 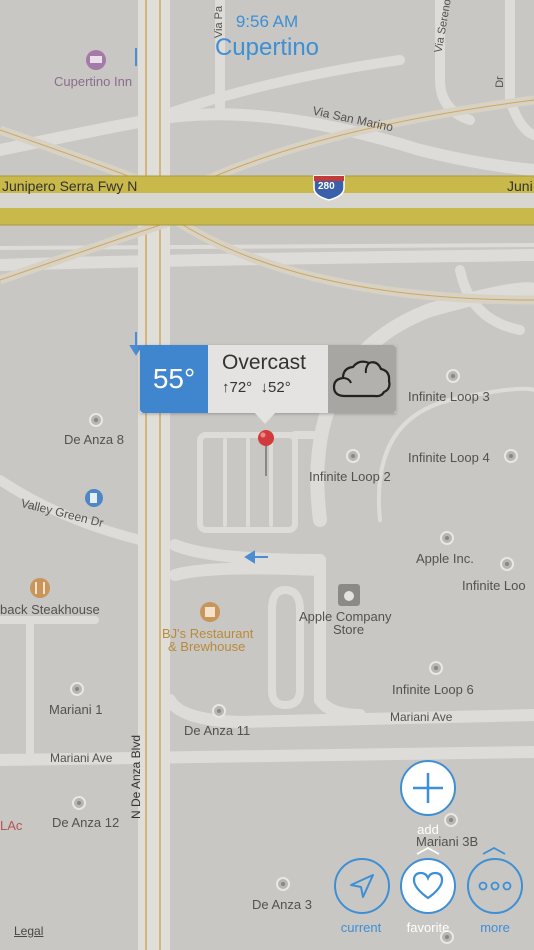 I want to click on add-button, so click(x=428, y=788).